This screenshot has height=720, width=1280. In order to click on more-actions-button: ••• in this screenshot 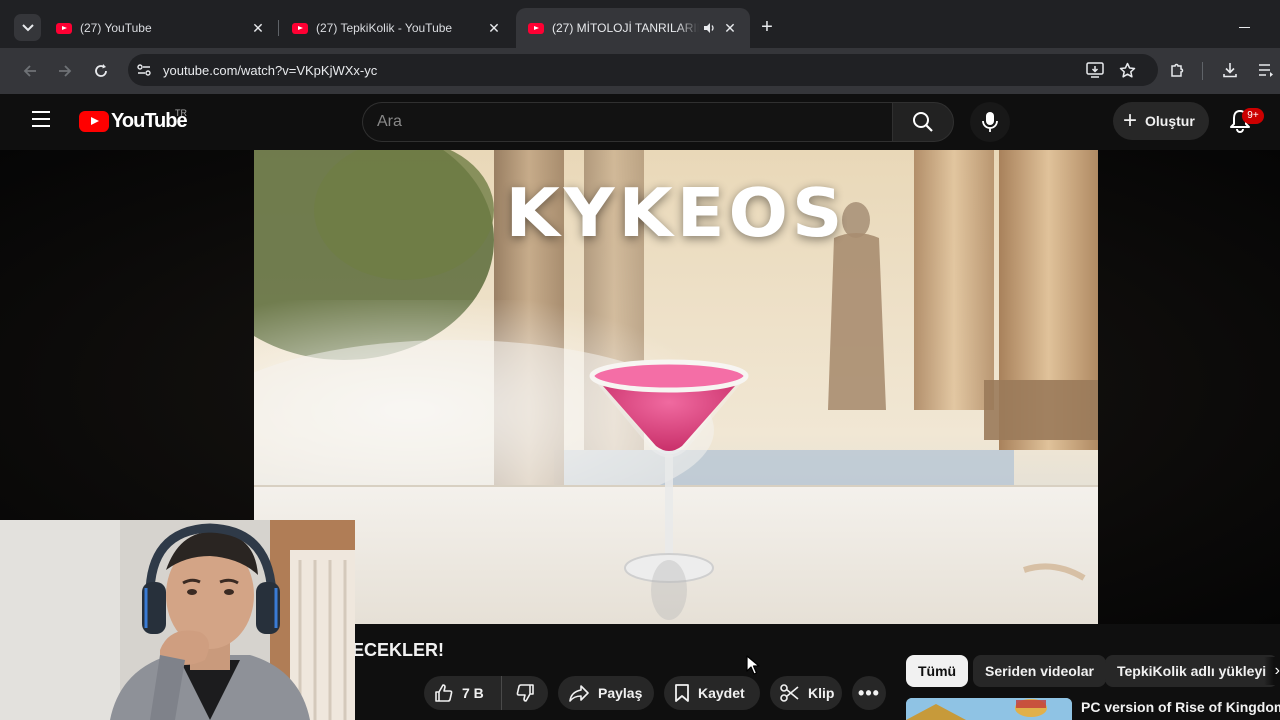, I will do `click(869, 693)`.